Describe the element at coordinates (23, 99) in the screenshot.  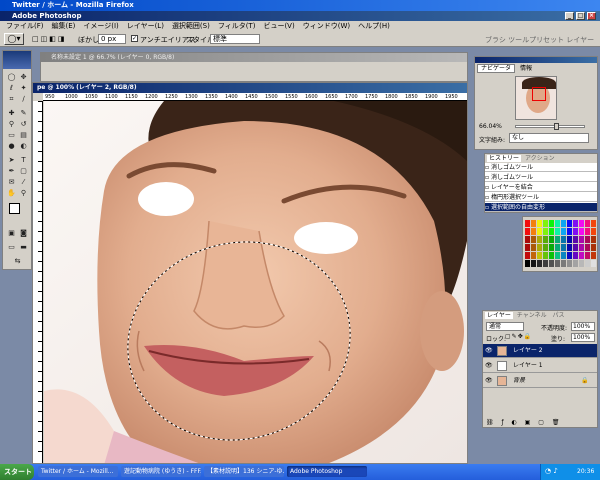
I see `slice-tool-icon: ∕` at that location.